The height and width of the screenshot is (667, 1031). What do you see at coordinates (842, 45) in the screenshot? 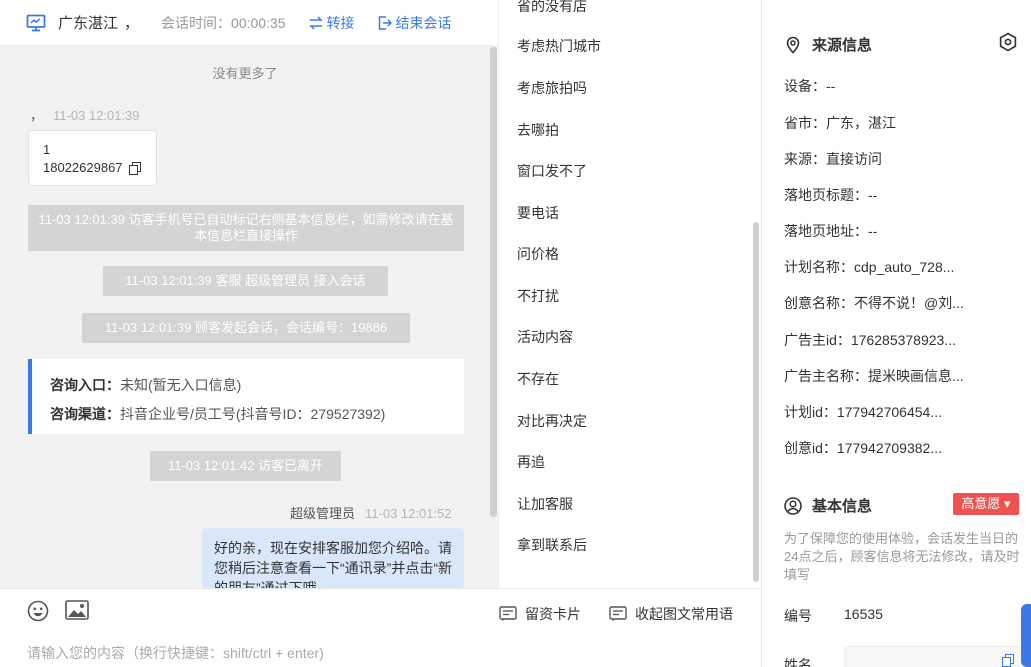
I see `source-info-title-text: 来源信息` at bounding box center [842, 45].